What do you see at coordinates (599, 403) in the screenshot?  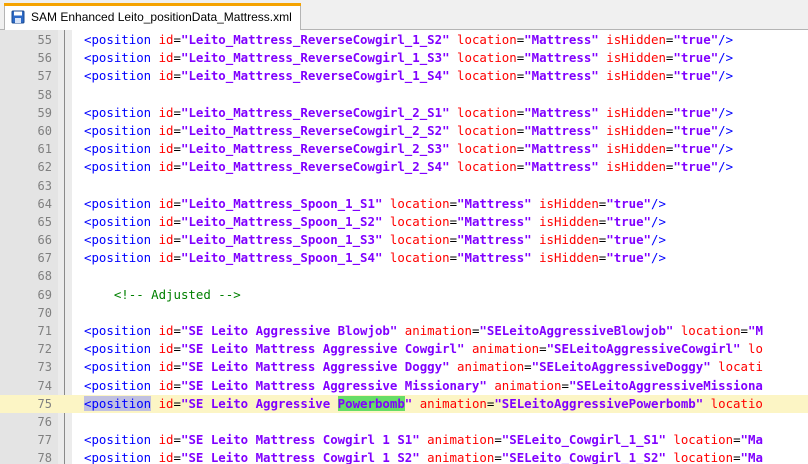 I see `attr-value: "SELeitoAggressivePowerbomb"` at bounding box center [599, 403].